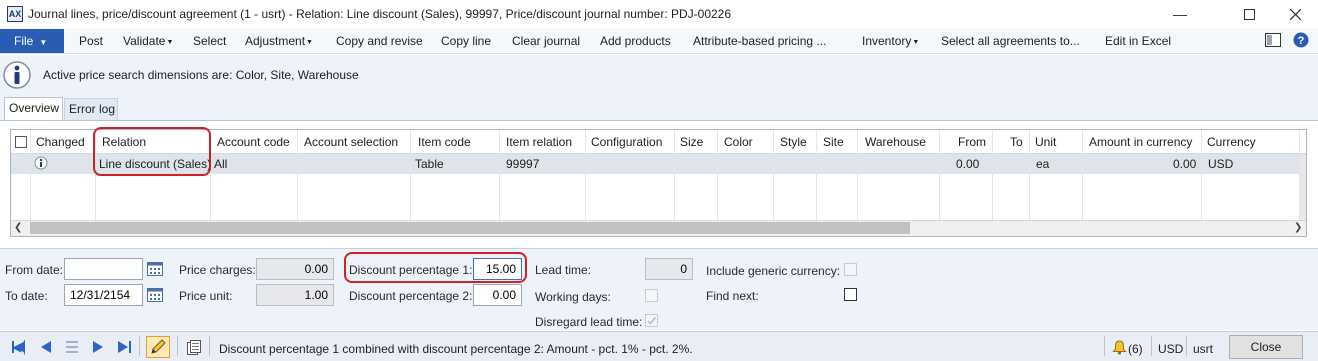 The height and width of the screenshot is (361, 1318). Describe the element at coordinates (1170, 349) in the screenshot. I see `currency-indicator: USD` at that location.